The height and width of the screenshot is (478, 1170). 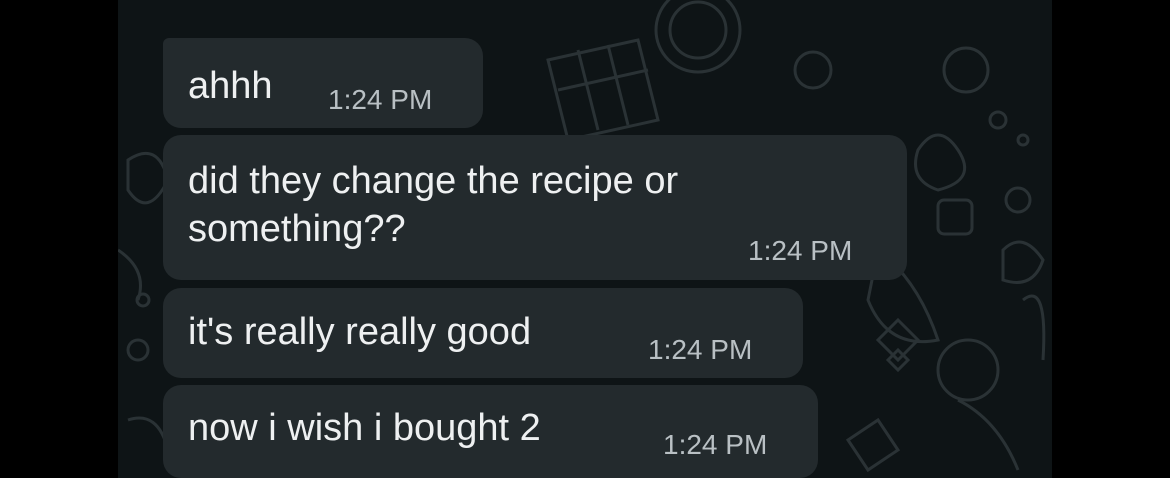 I want to click on message-text: ahhh, so click(x=230, y=86).